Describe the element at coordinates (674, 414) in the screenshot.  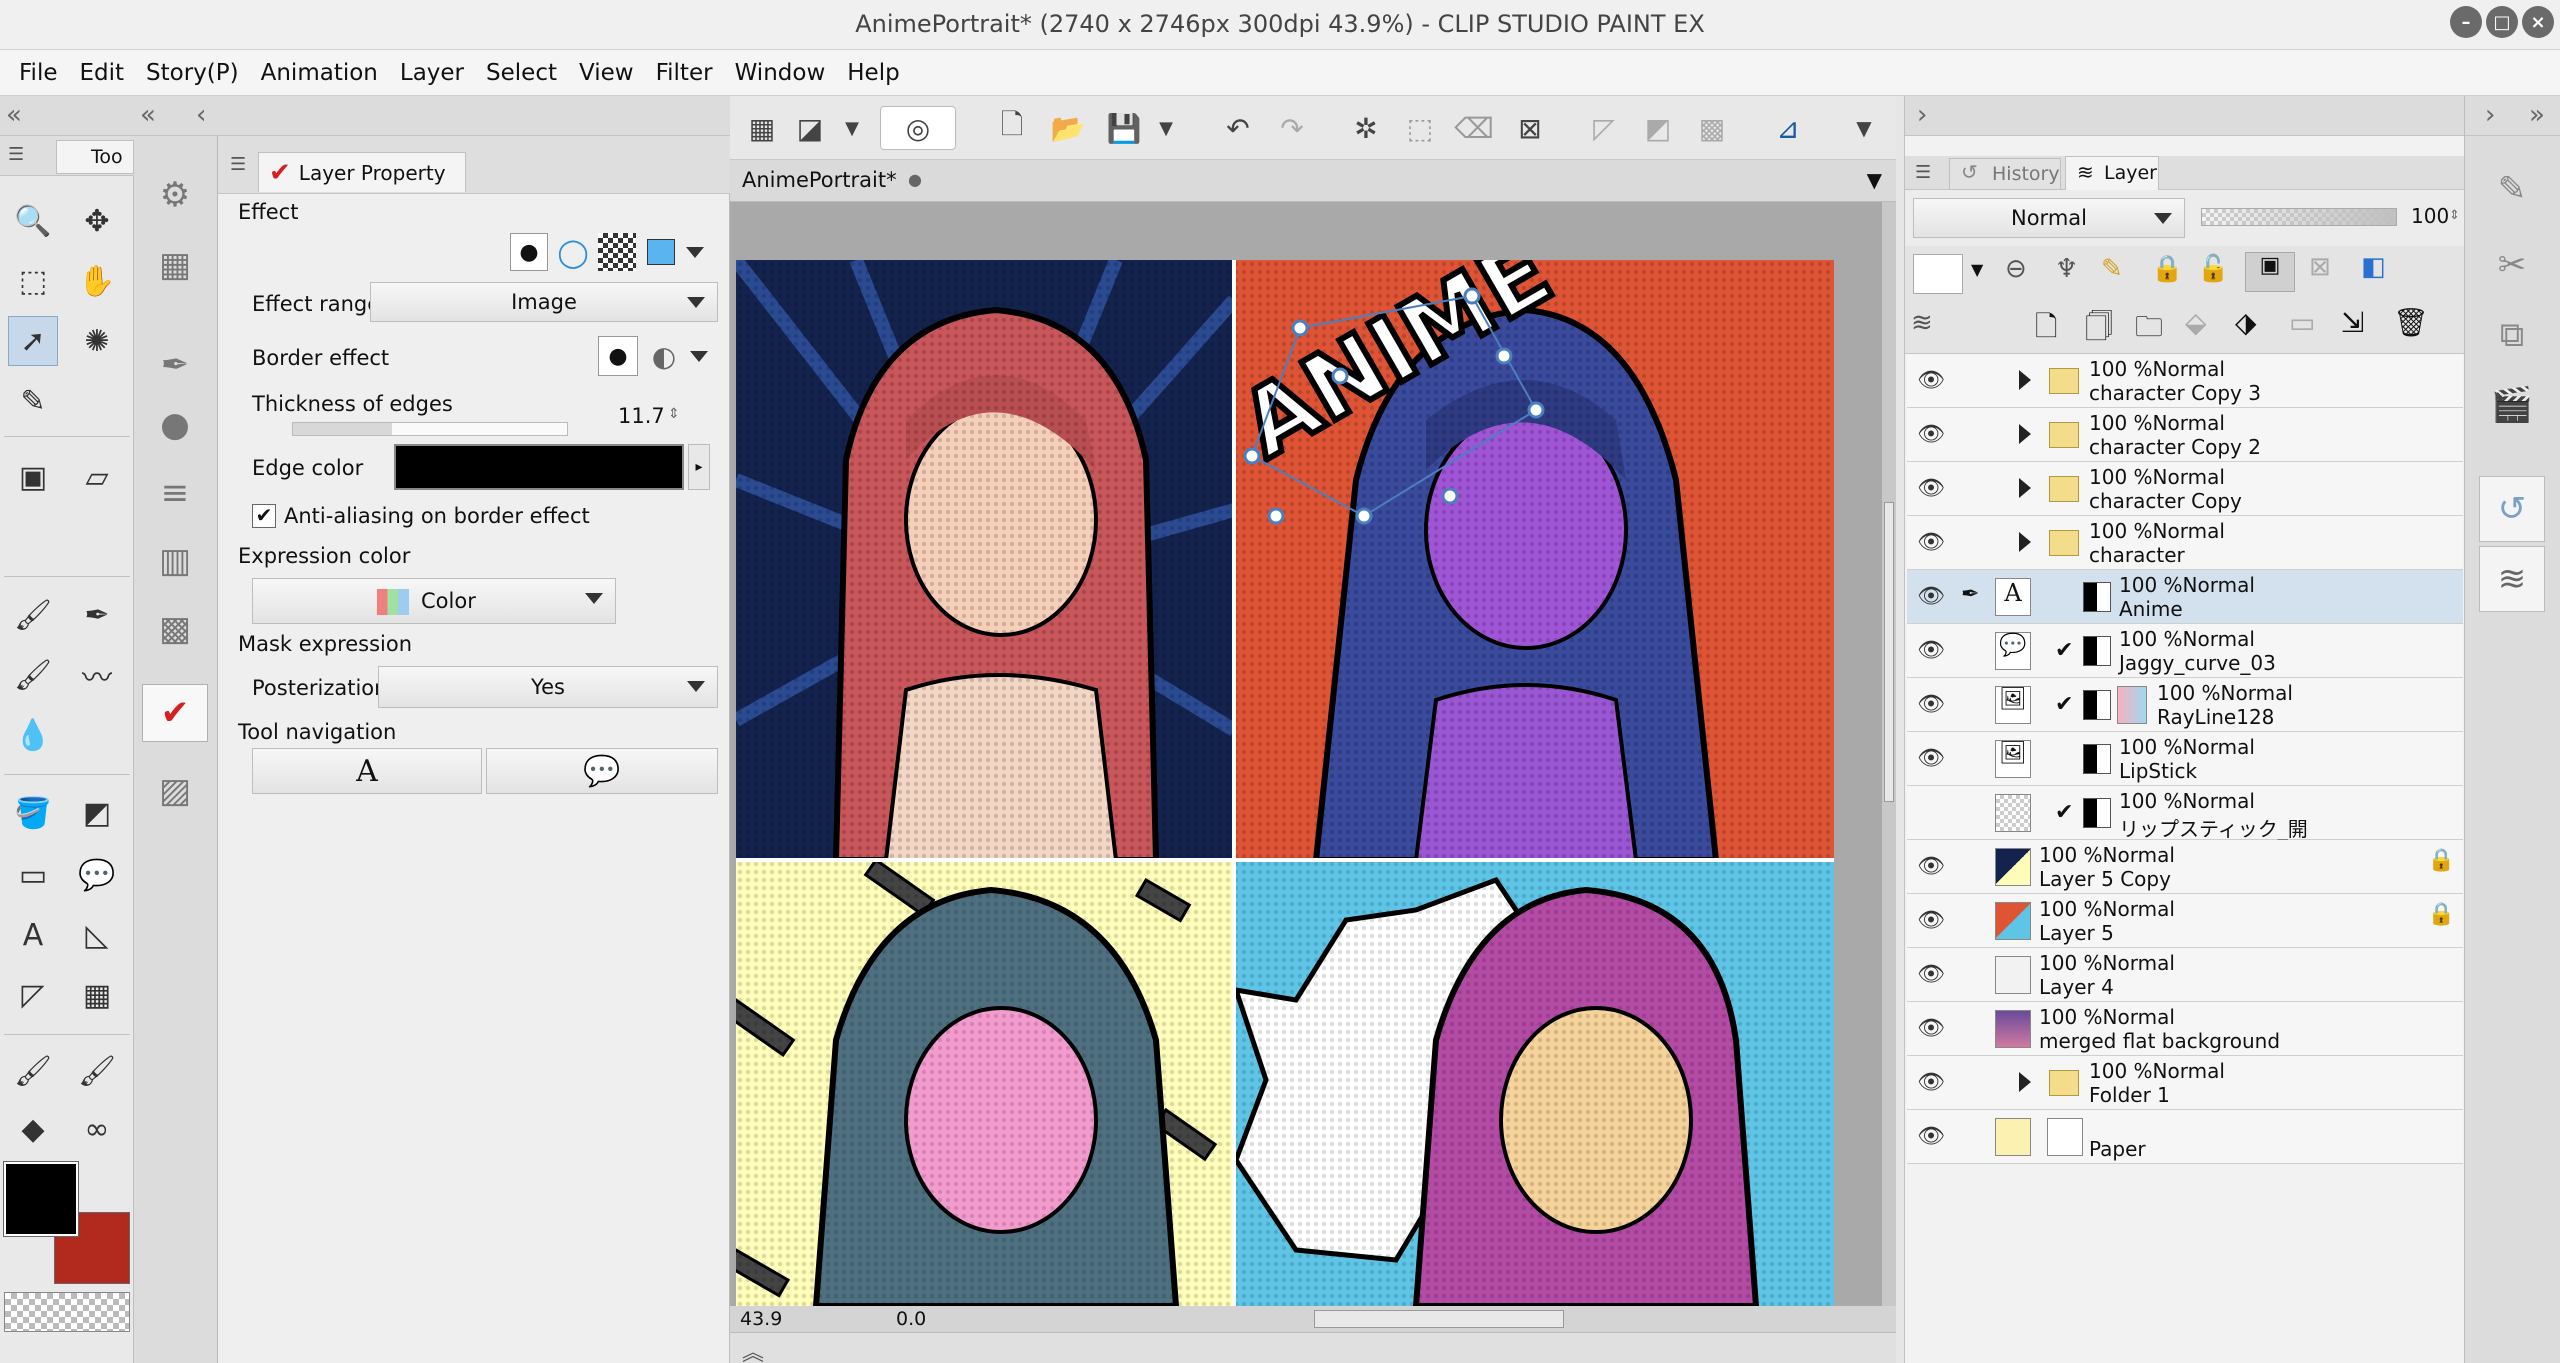
I see `spinner-icon: ⇕` at that location.